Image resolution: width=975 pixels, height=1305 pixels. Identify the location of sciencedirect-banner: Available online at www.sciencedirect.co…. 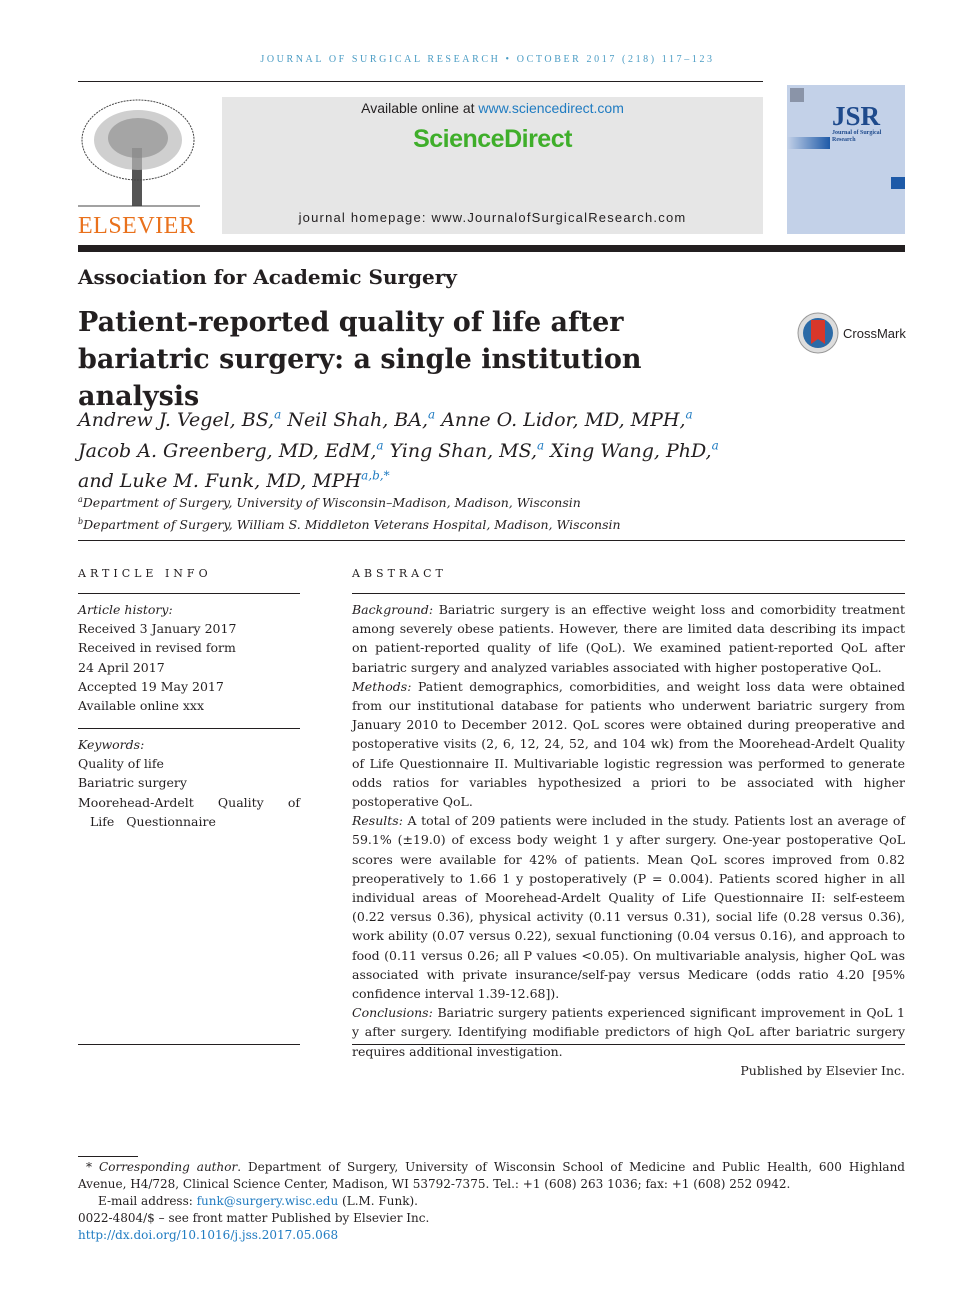
(492, 165).